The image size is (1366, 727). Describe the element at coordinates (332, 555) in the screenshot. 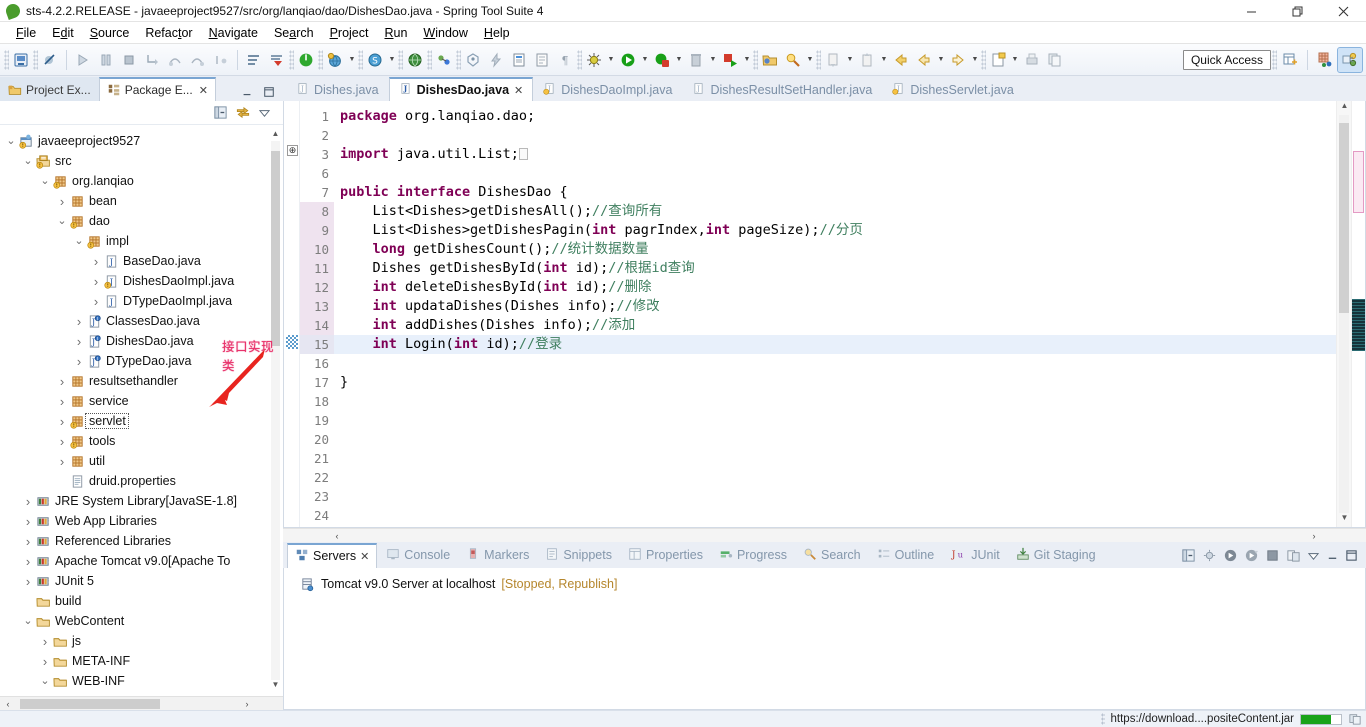

I see `bottom-tab: Servers ✕` at that location.